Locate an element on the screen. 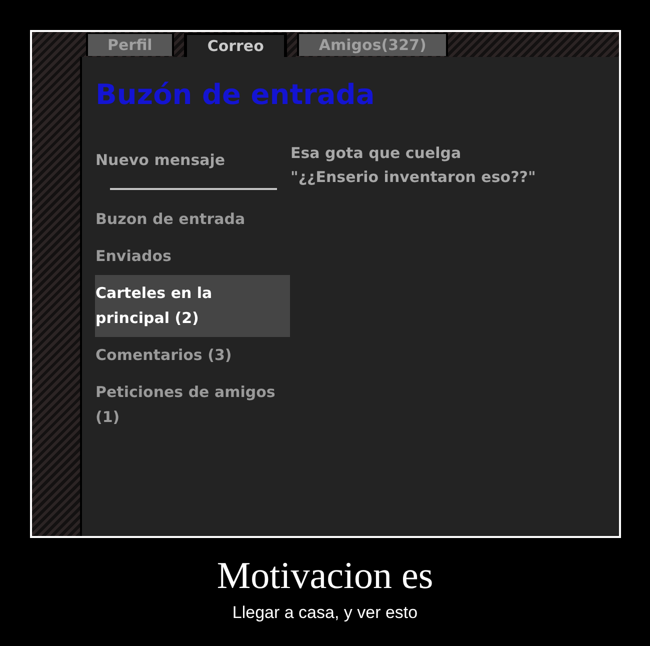  tab: Correo is located at coordinates (235, 45).